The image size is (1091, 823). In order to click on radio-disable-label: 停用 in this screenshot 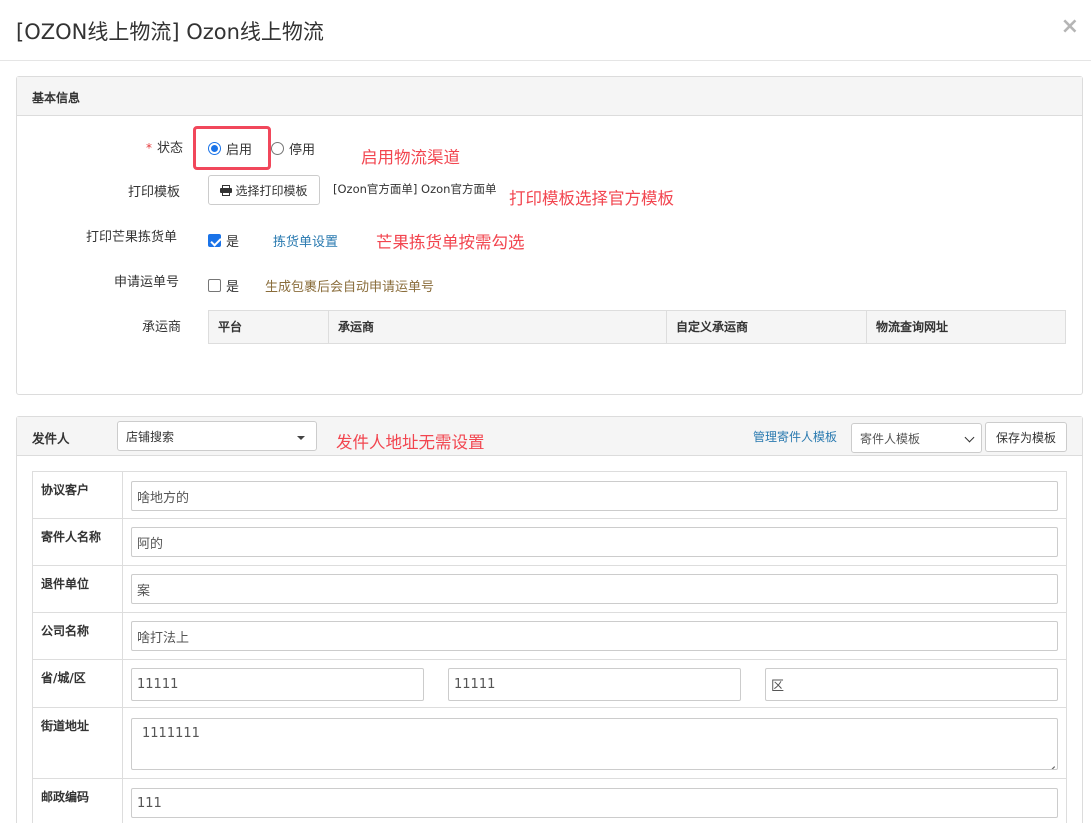, I will do `click(302, 150)`.